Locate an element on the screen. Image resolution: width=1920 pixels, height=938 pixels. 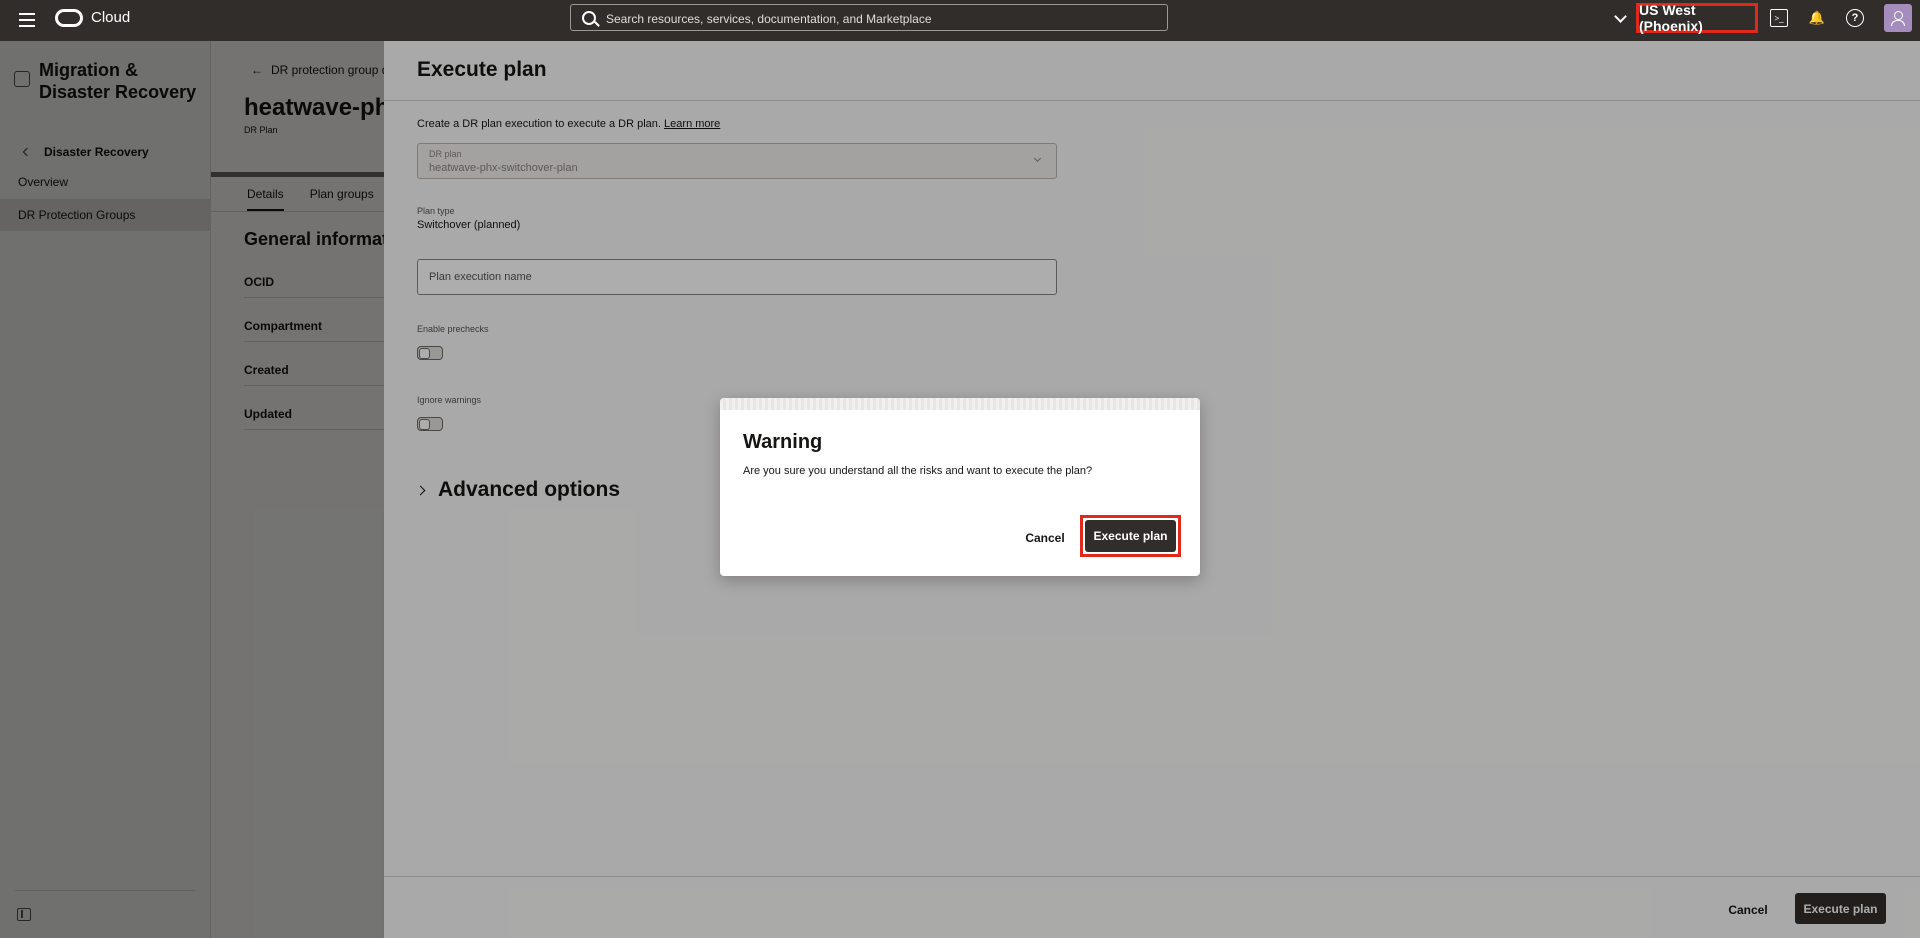
dialog-cancel-button: Cancel is located at coordinates (1045, 538).